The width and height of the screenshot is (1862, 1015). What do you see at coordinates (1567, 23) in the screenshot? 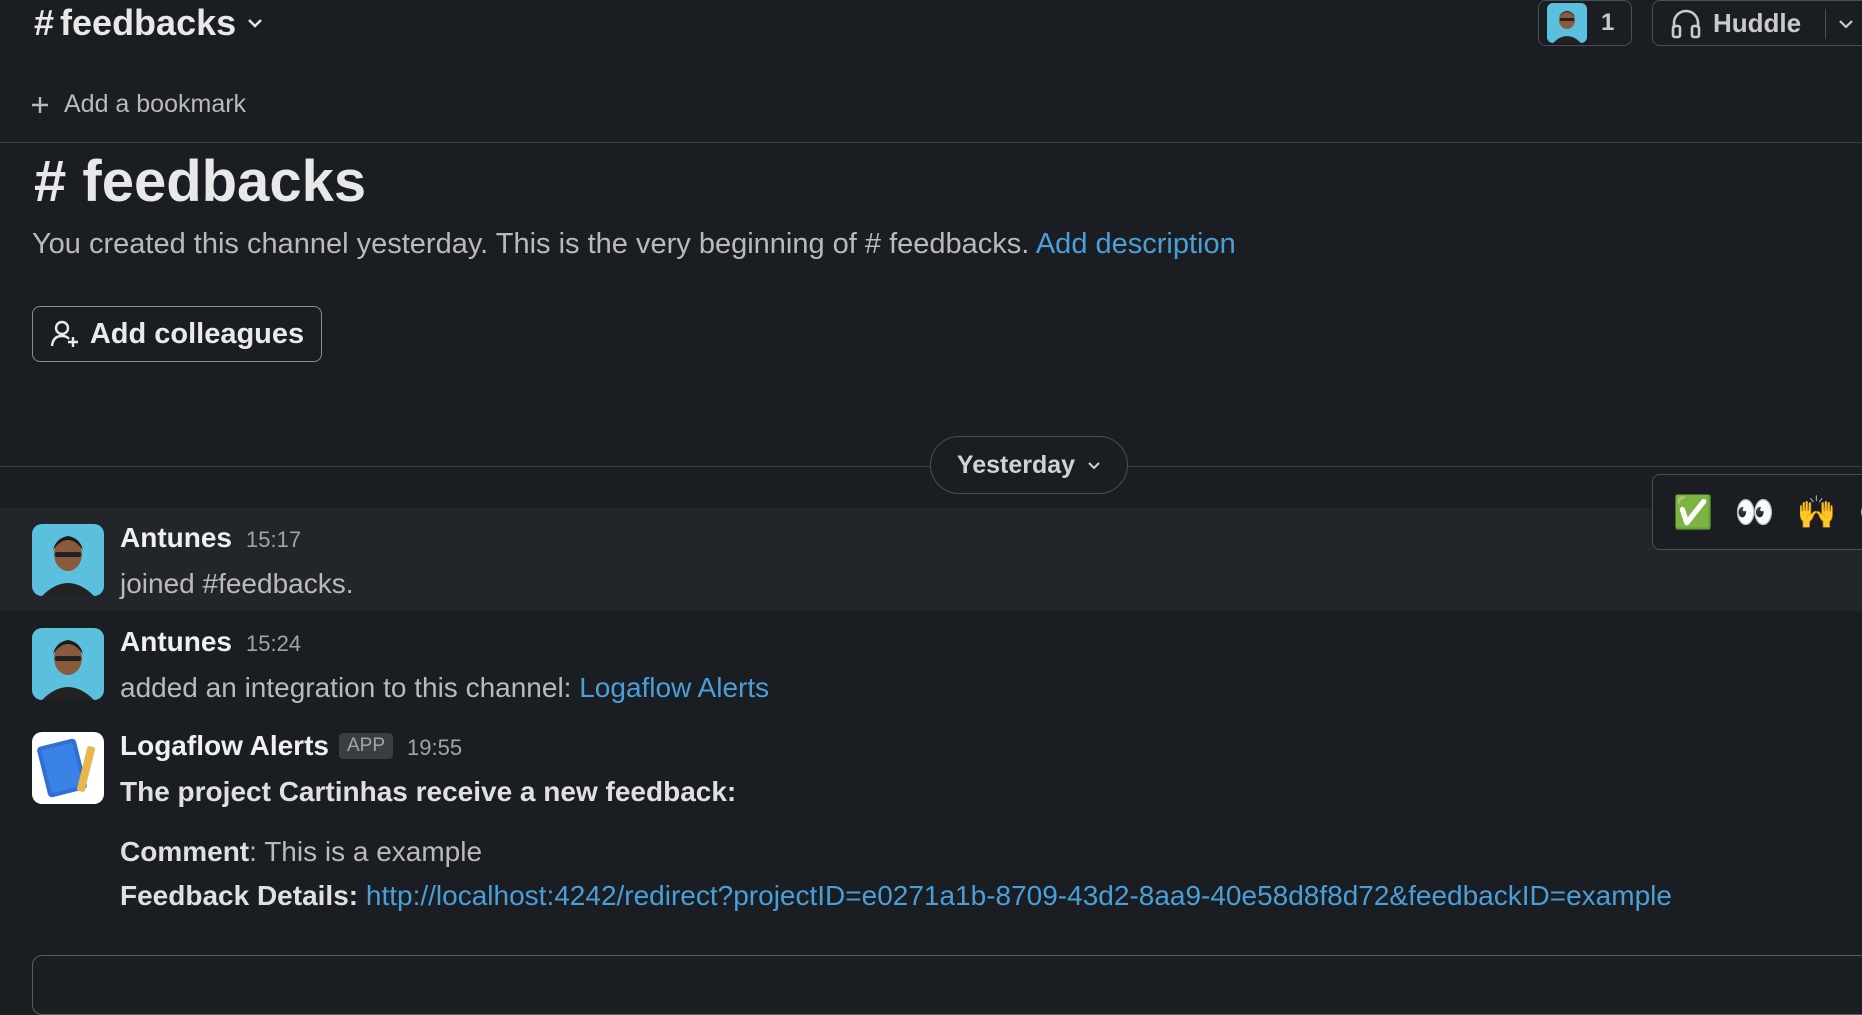
I see `member-avatar` at bounding box center [1567, 23].